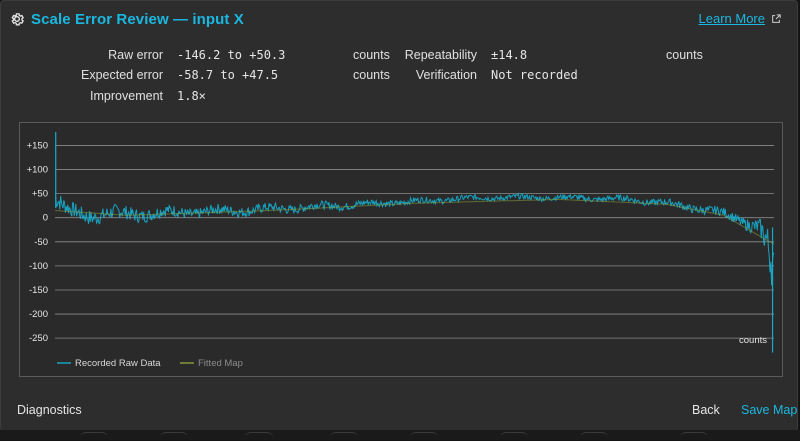 This screenshot has width=800, height=441. Describe the element at coordinates (400, 435) in the screenshot. I see `background-strip` at that location.